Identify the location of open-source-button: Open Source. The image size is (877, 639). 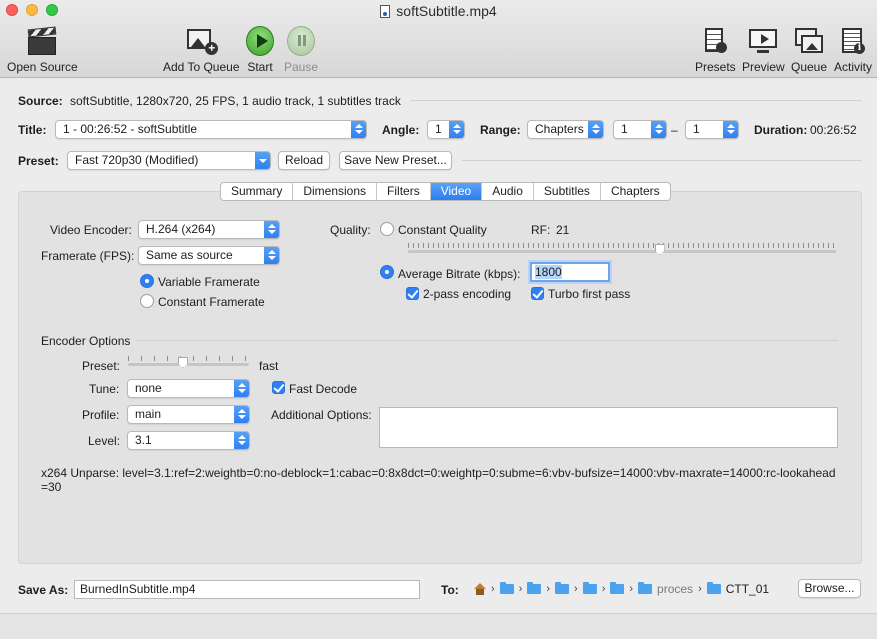
(42, 50).